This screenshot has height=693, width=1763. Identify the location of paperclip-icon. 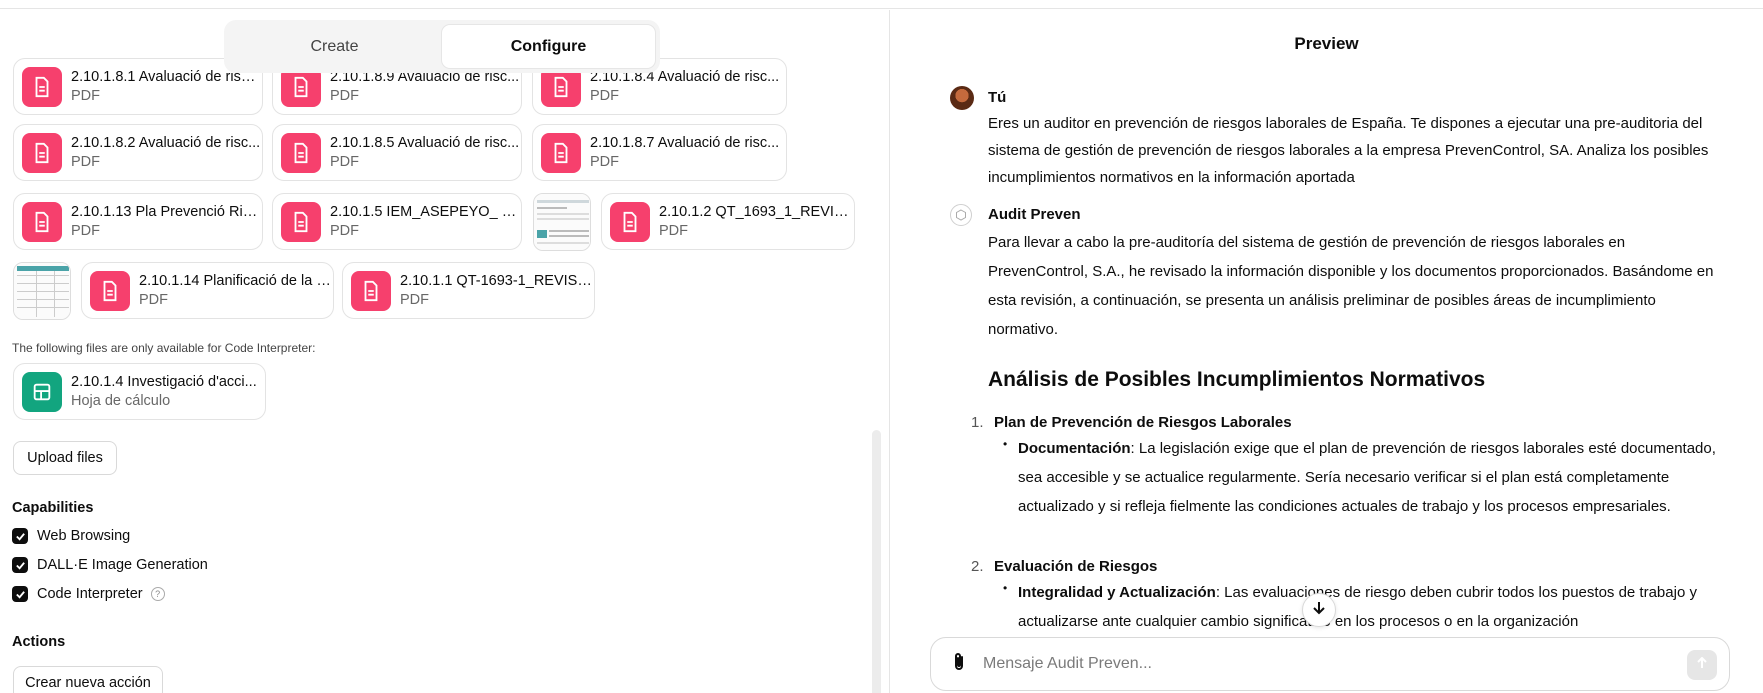
(959, 664).